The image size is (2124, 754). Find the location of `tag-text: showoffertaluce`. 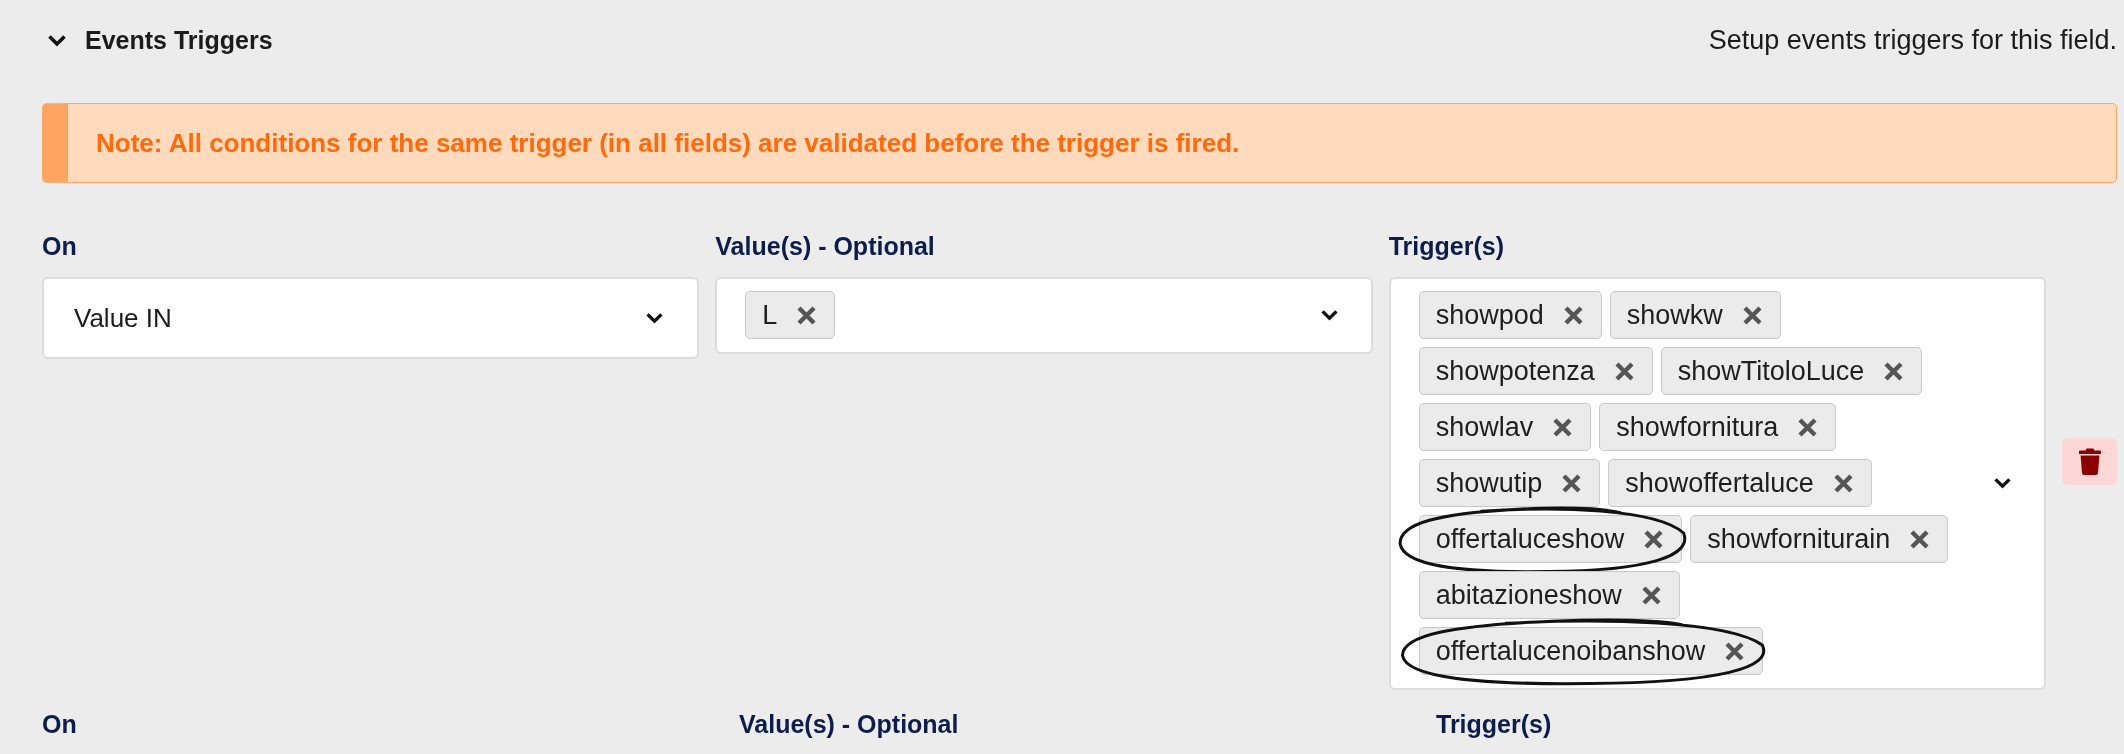

tag-text: showoffertaluce is located at coordinates (1719, 483).